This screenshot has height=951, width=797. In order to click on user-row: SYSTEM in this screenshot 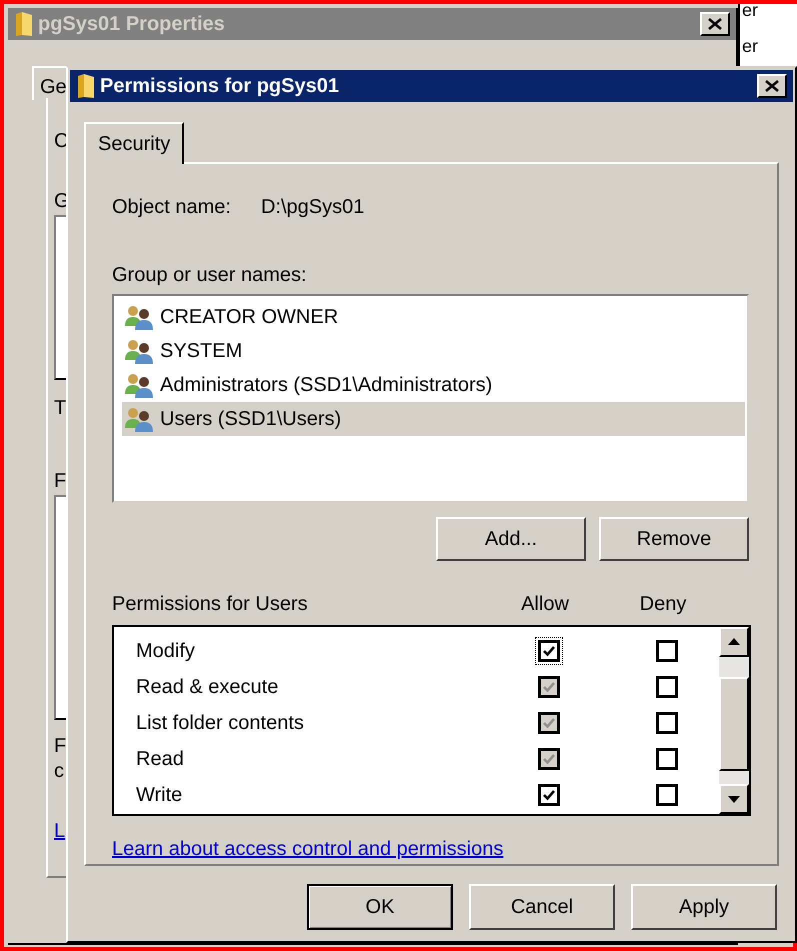, I will do `click(433, 351)`.